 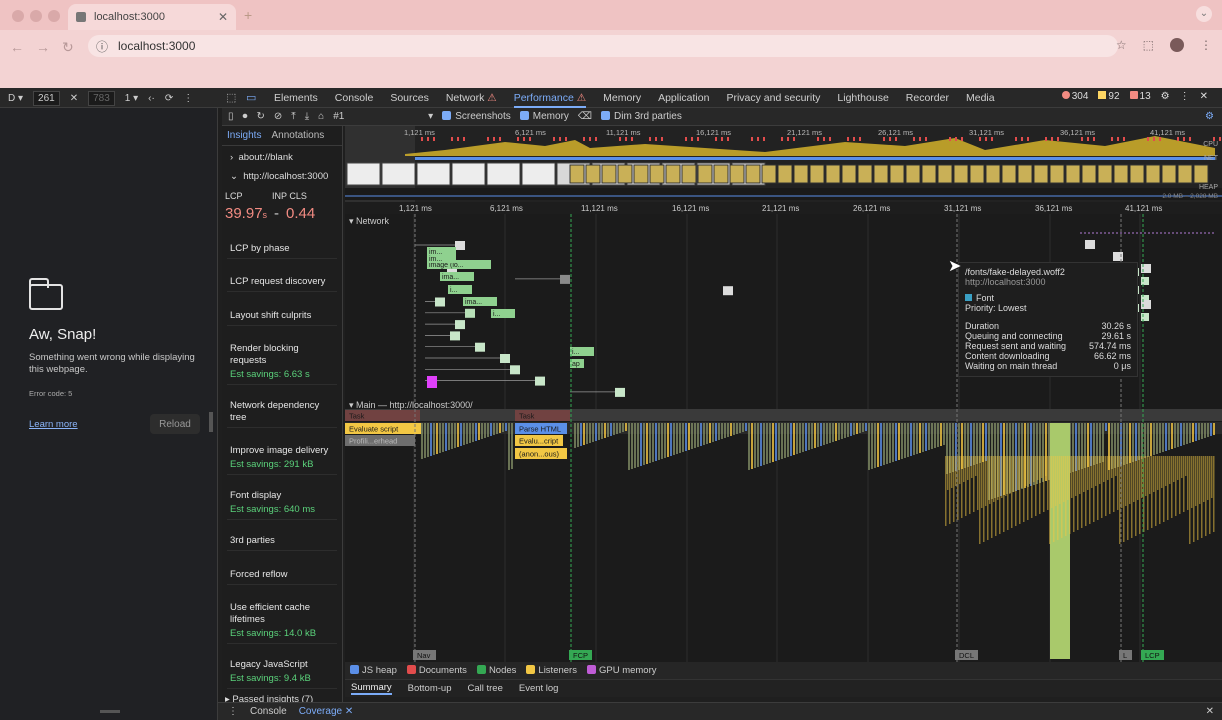 What do you see at coordinates (54, 16) in the screenshot?
I see `maximize-window-icon` at bounding box center [54, 16].